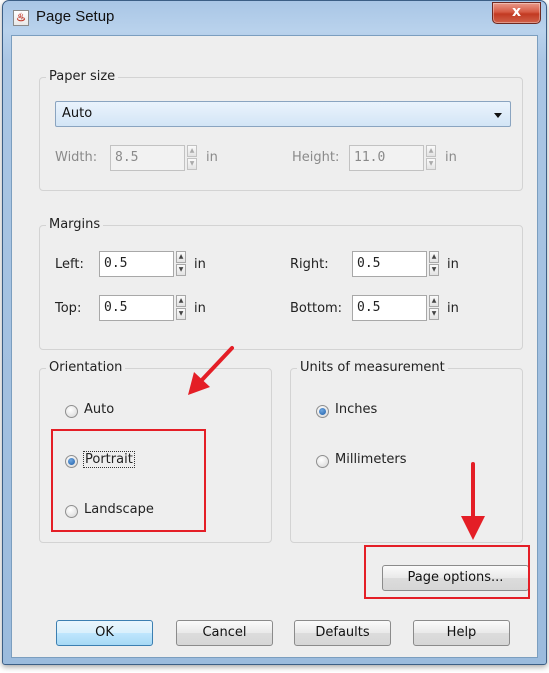 Image resolution: width=549 pixels, height=673 pixels. What do you see at coordinates (200, 308) in the screenshot?
I see `top-margin-unit: in` at bounding box center [200, 308].